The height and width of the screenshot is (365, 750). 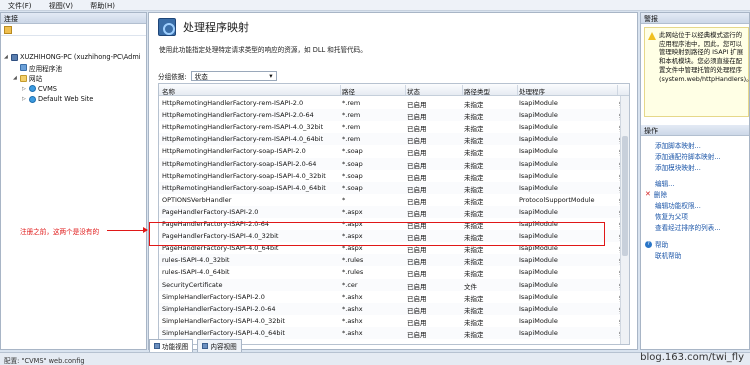 What do you see at coordinates (157, 346) in the screenshot?
I see `features-view-icon` at bounding box center [157, 346].